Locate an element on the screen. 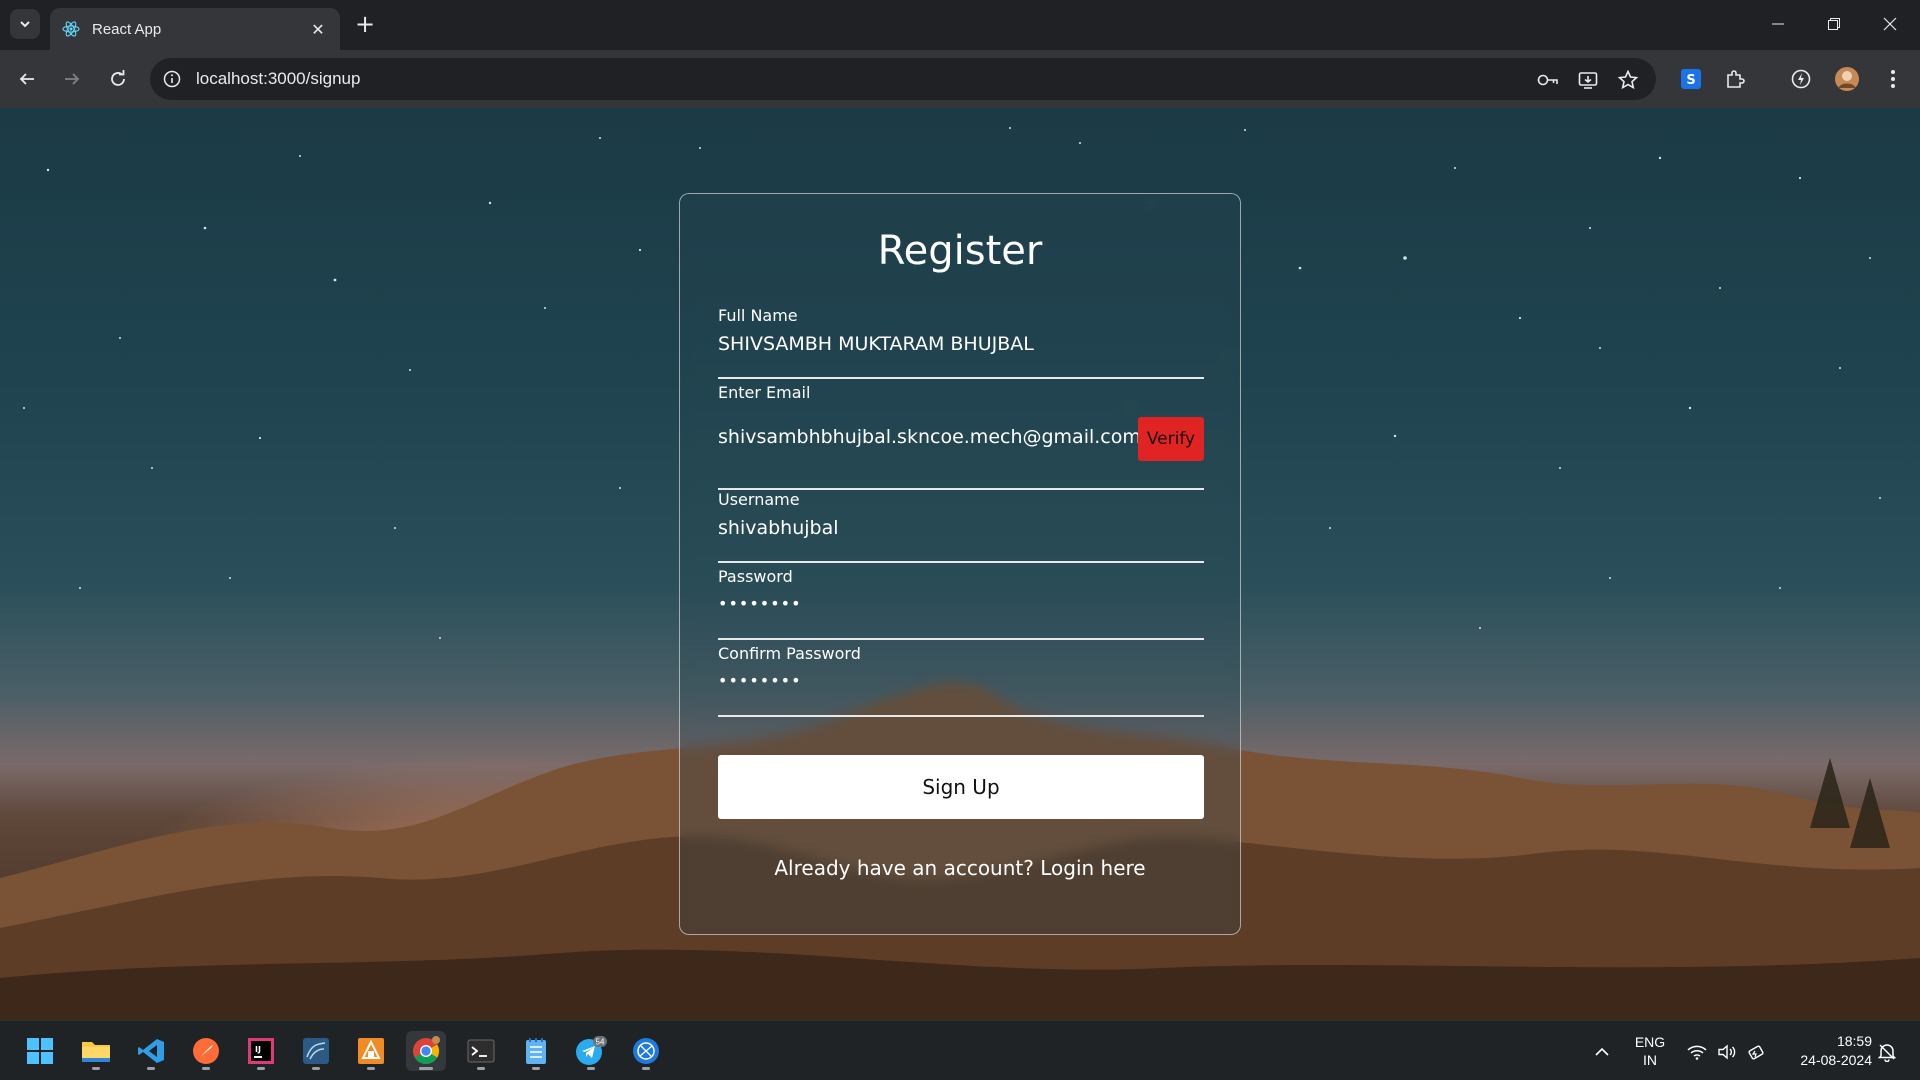 This screenshot has width=1920, height=1080. taskbar-chrome is located at coordinates (426, 1051).